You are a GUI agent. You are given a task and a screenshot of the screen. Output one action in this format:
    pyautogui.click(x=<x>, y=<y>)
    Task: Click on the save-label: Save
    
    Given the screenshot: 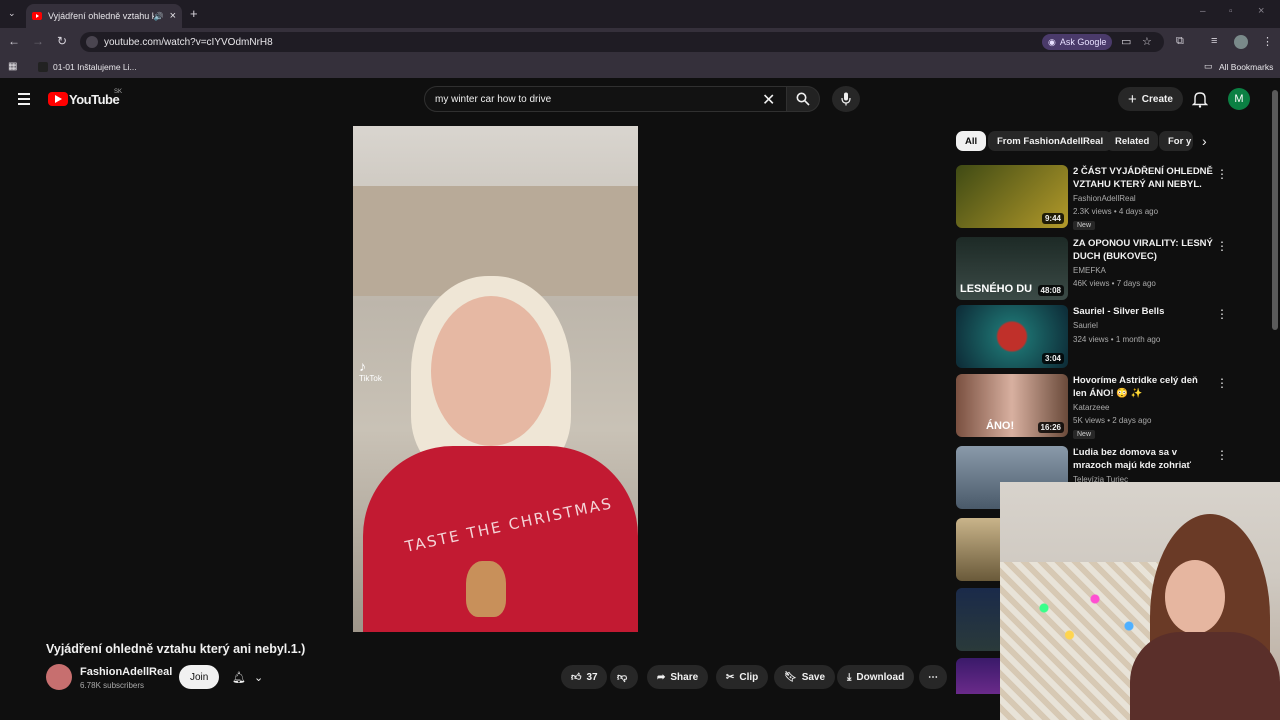 What is the action you would take?
    pyautogui.click(x=813, y=677)
    